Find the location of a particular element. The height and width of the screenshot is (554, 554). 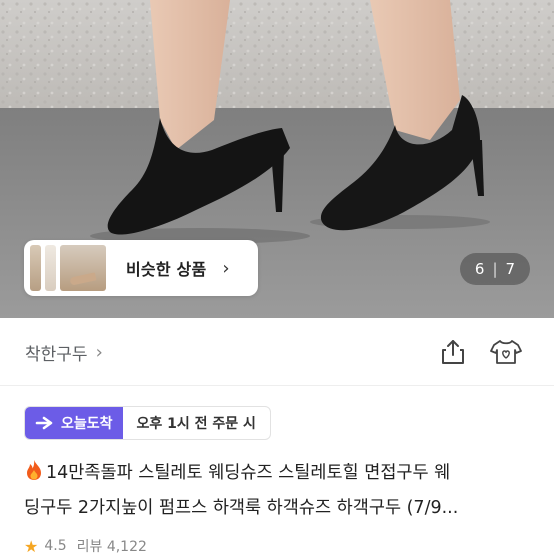

similar-products-button: 비슷한 상품 › is located at coordinates (141, 268).